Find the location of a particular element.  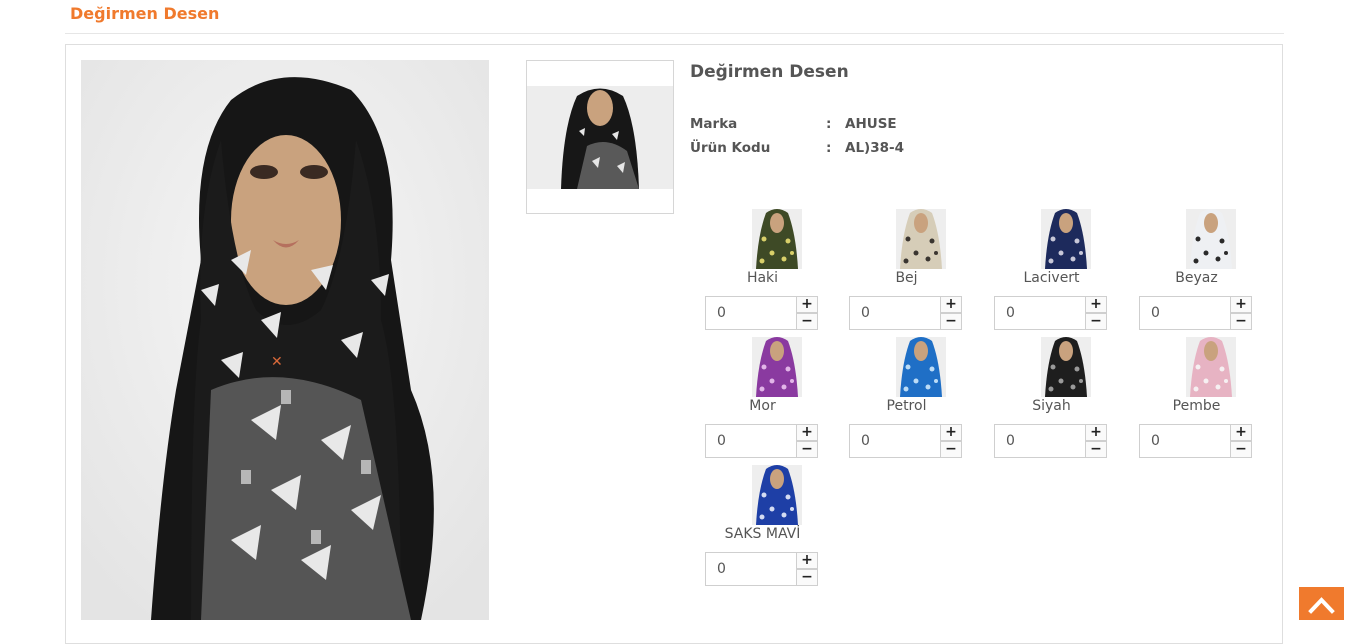

color-variant: Mor + − is located at coordinates (777, 401).